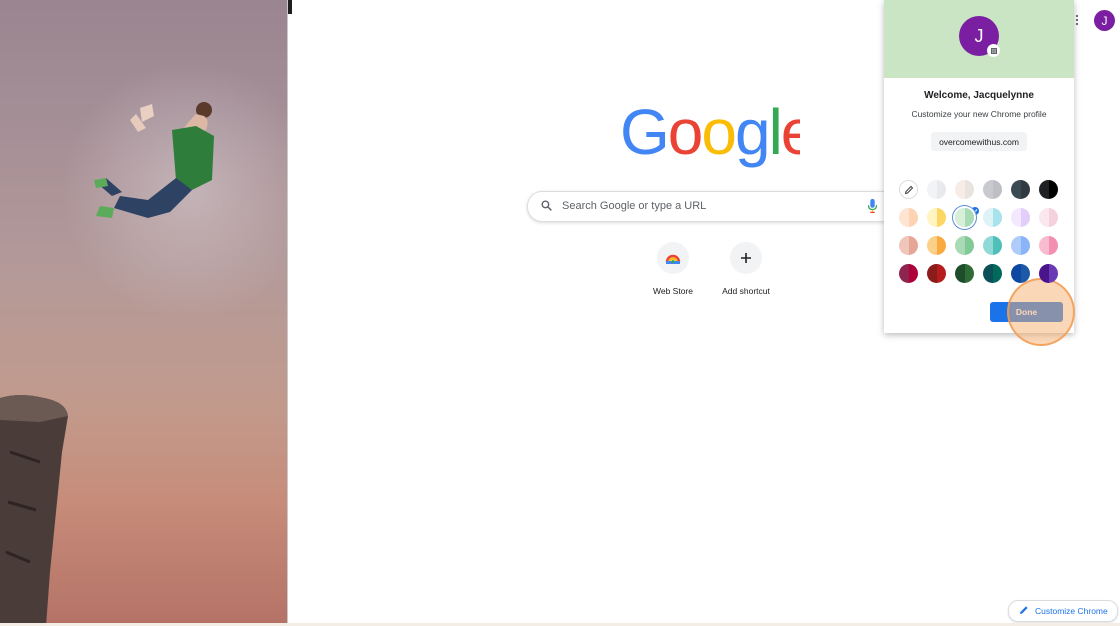 The image size is (1120, 626). What do you see at coordinates (644, 135) in the screenshot?
I see `logo-letter: G` at bounding box center [644, 135].